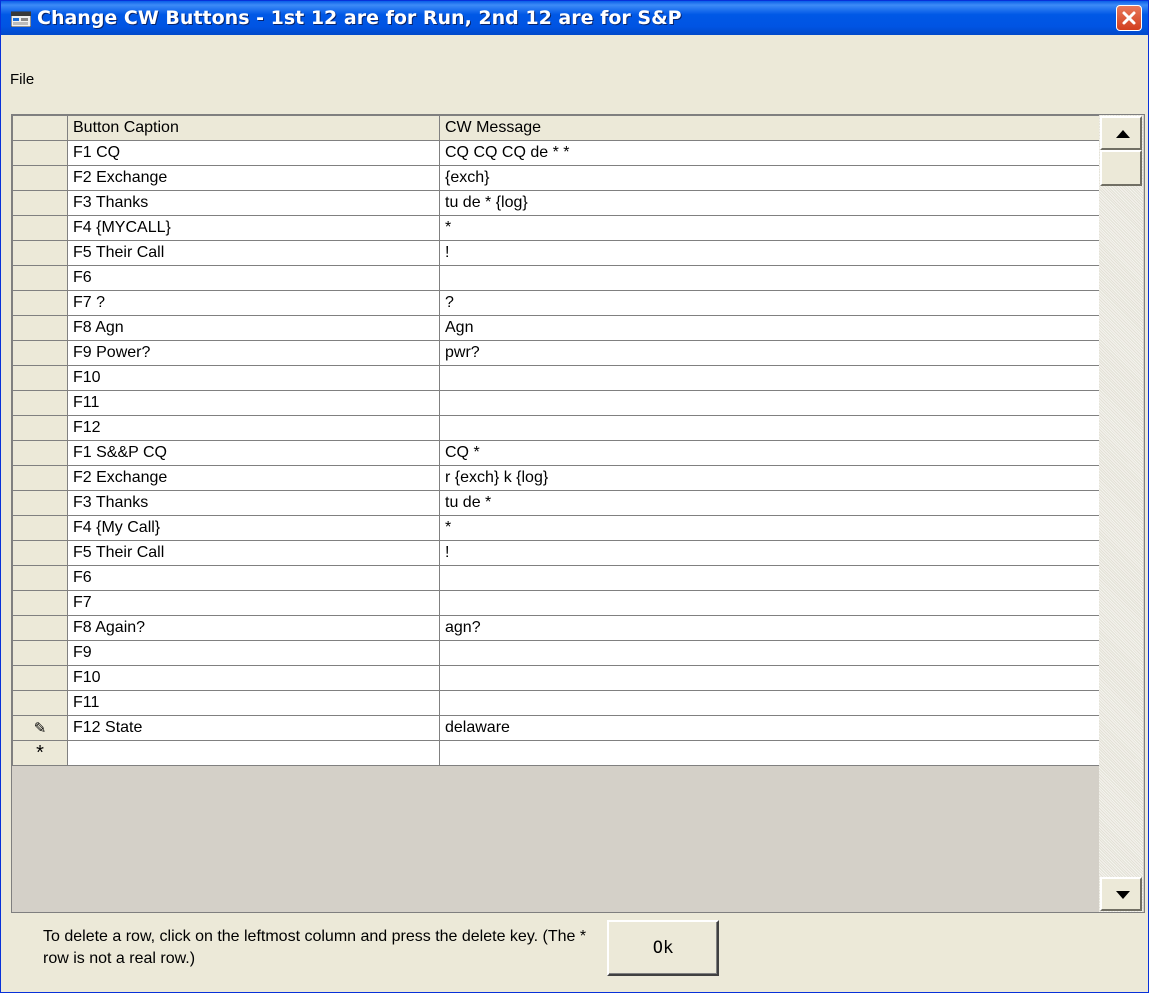 This screenshot has height=993, width=1149. Describe the element at coordinates (253, 453) in the screenshot. I see `caption-cell: F1 S&&P CQ` at that location.